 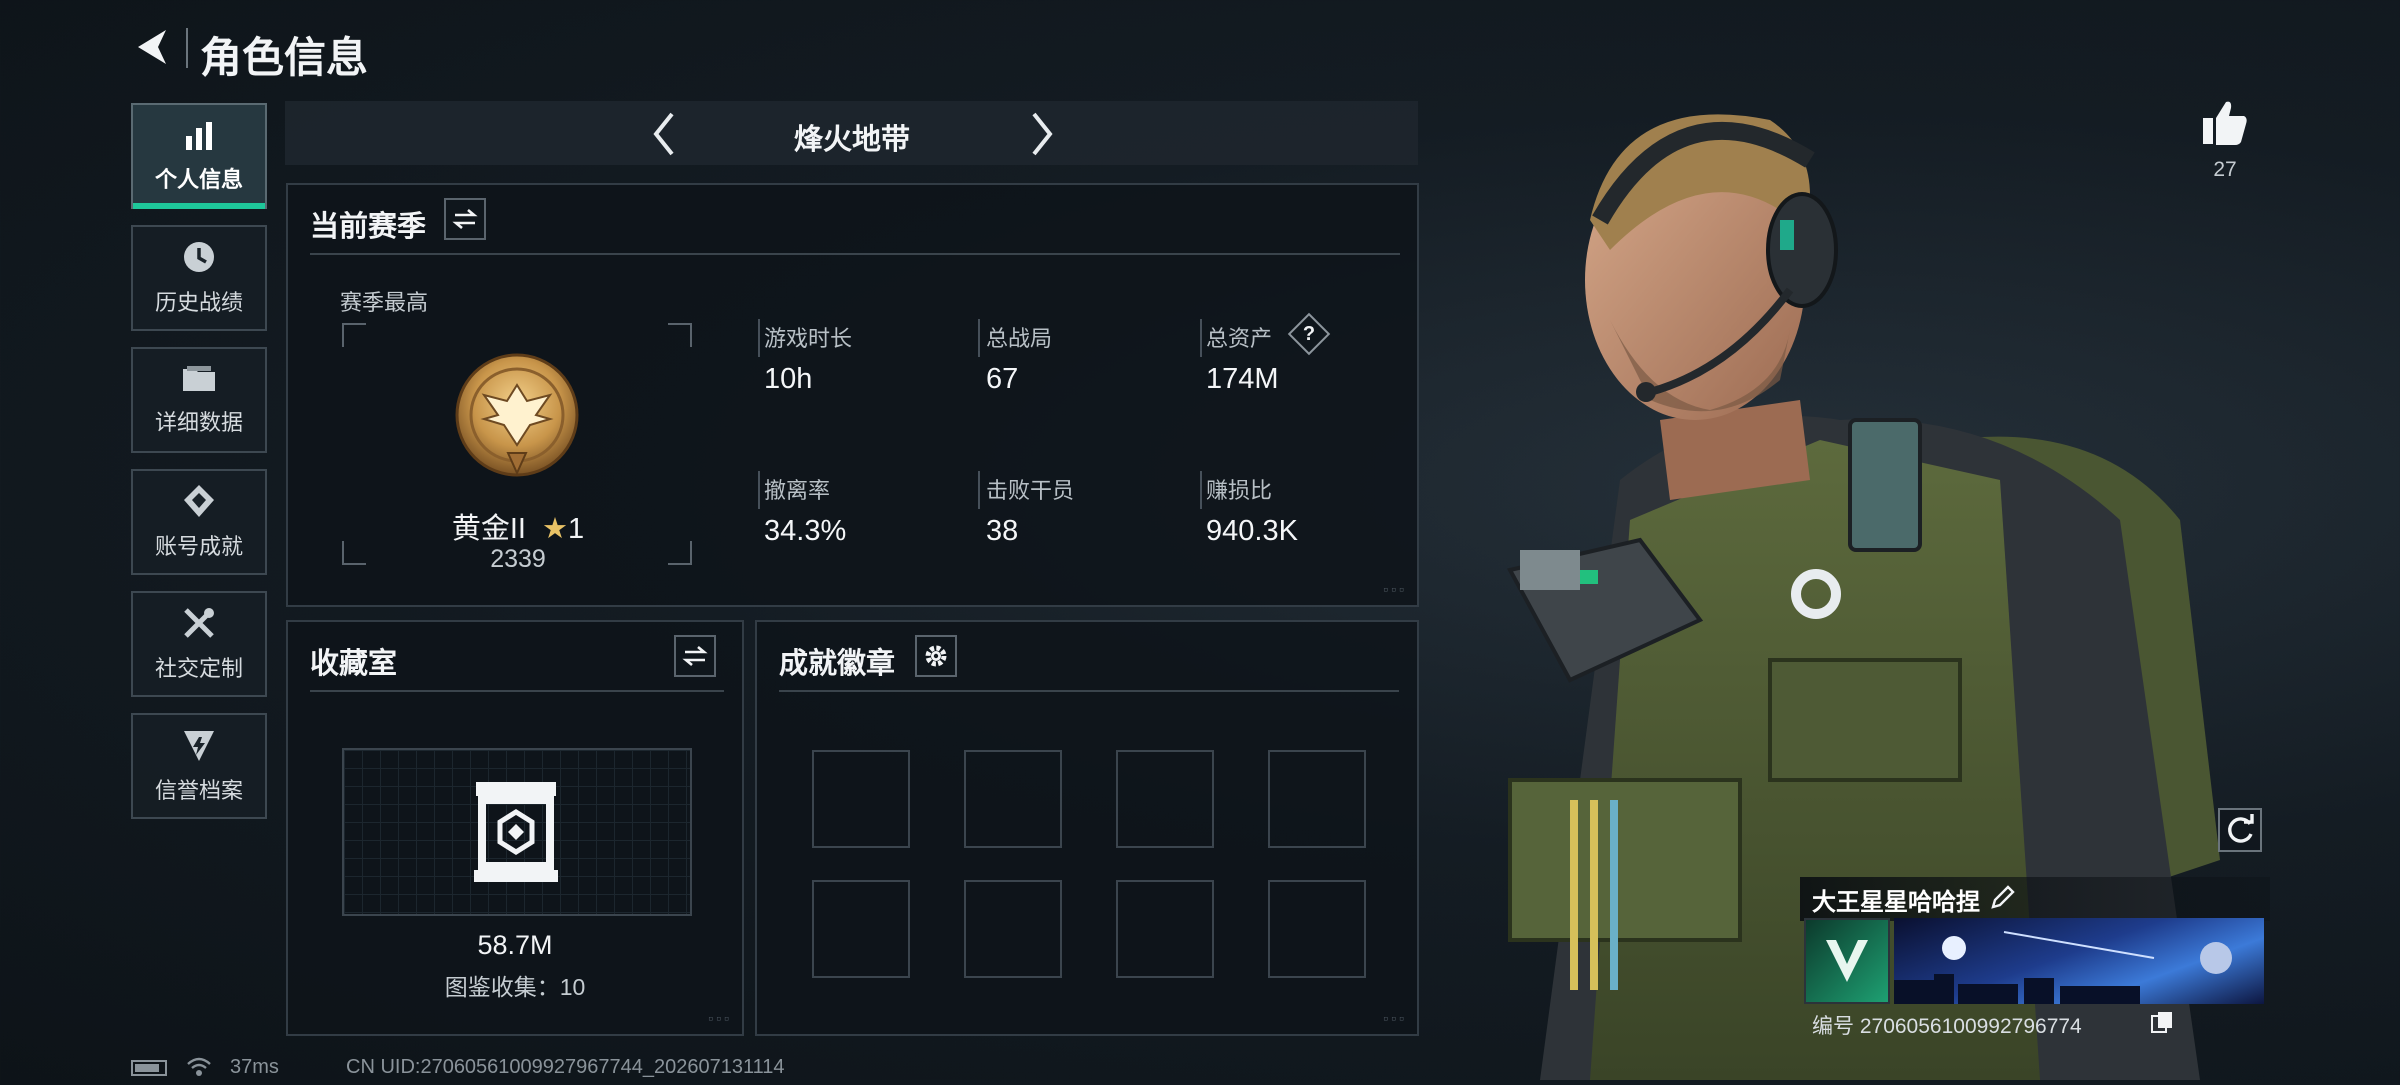 What do you see at coordinates (1002, 379) in the screenshot?
I see `stat-value-matches: 67` at bounding box center [1002, 379].